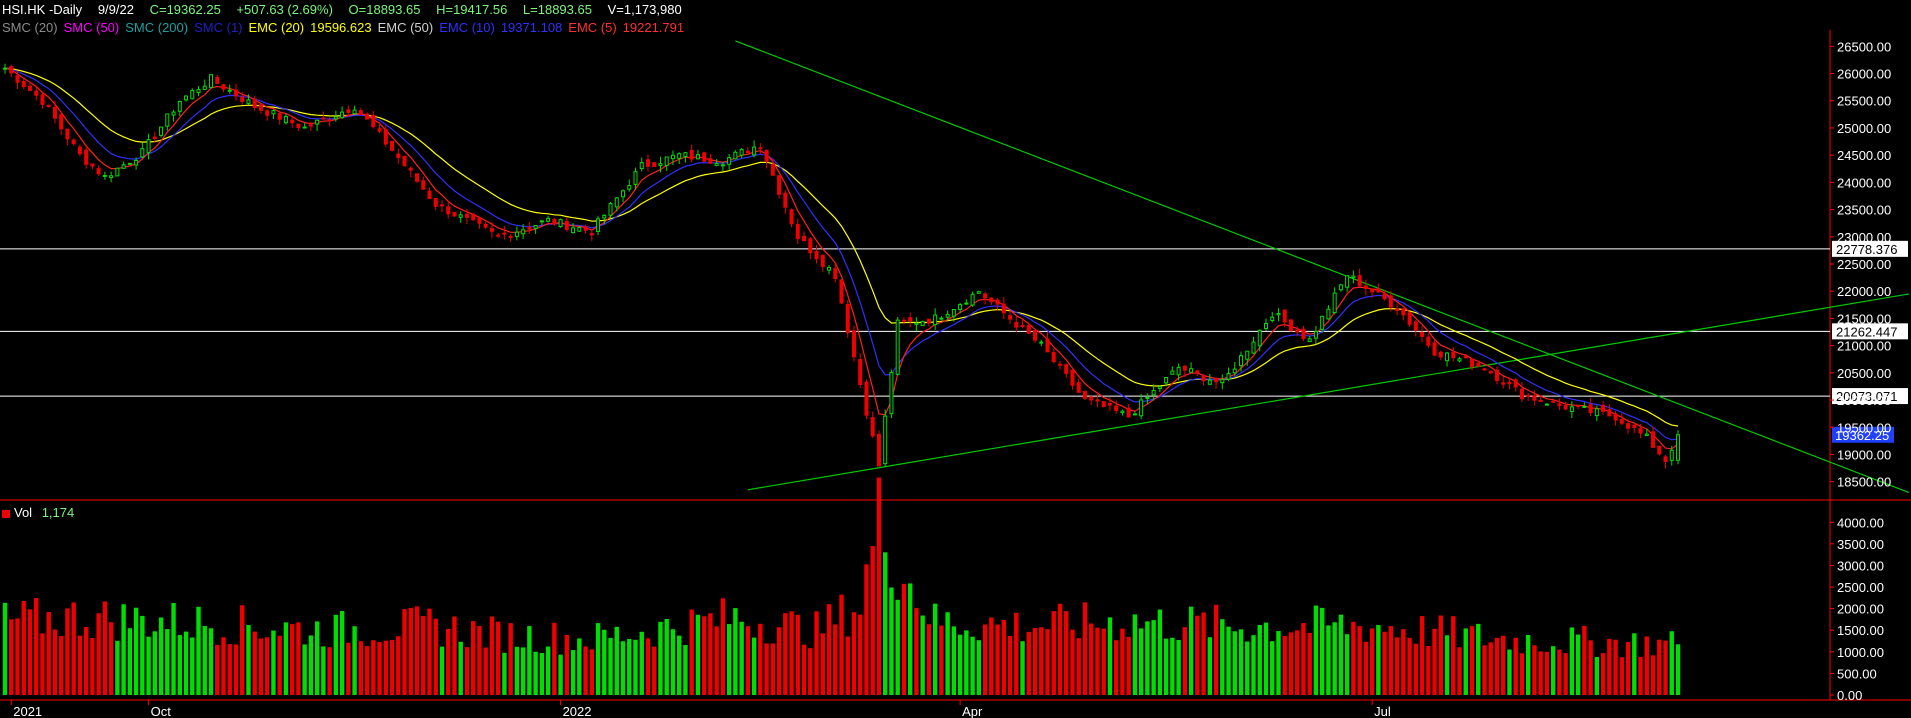  I want to click on open-label: O=18893.65, so click(384, 9).